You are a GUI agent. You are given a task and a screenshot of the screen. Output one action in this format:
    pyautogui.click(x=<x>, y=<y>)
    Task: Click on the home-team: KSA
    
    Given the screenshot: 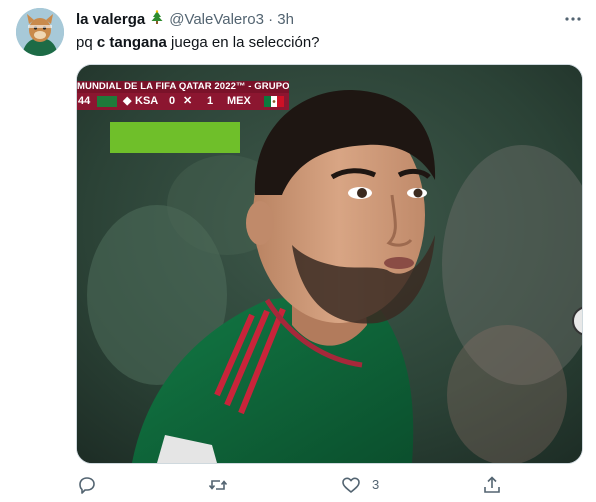 What is the action you would take?
    pyautogui.click(x=147, y=101)
    